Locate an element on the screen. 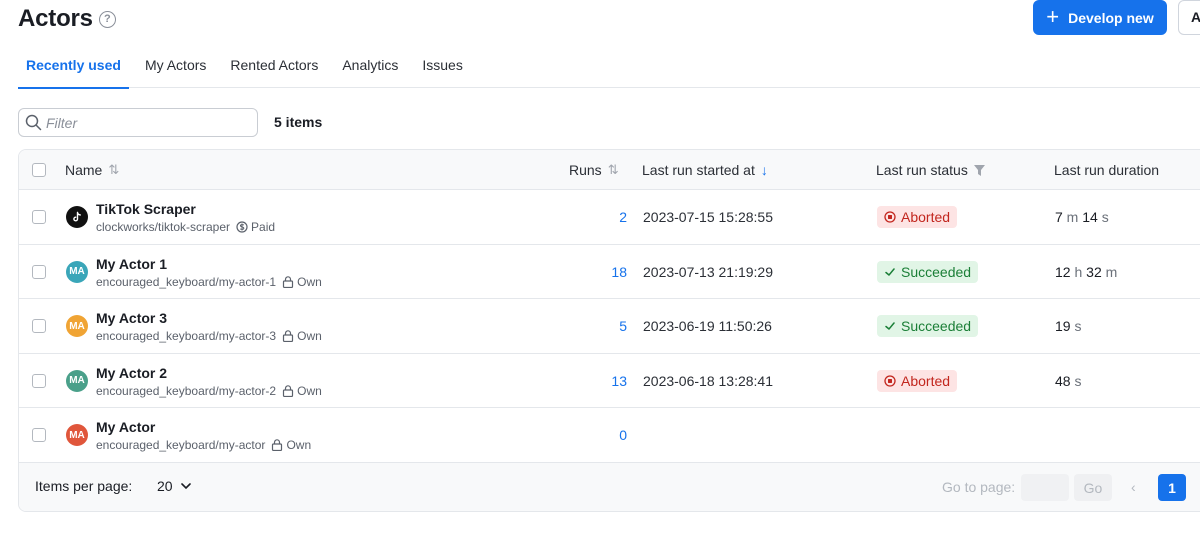  go-to-page-input is located at coordinates (1045, 487).